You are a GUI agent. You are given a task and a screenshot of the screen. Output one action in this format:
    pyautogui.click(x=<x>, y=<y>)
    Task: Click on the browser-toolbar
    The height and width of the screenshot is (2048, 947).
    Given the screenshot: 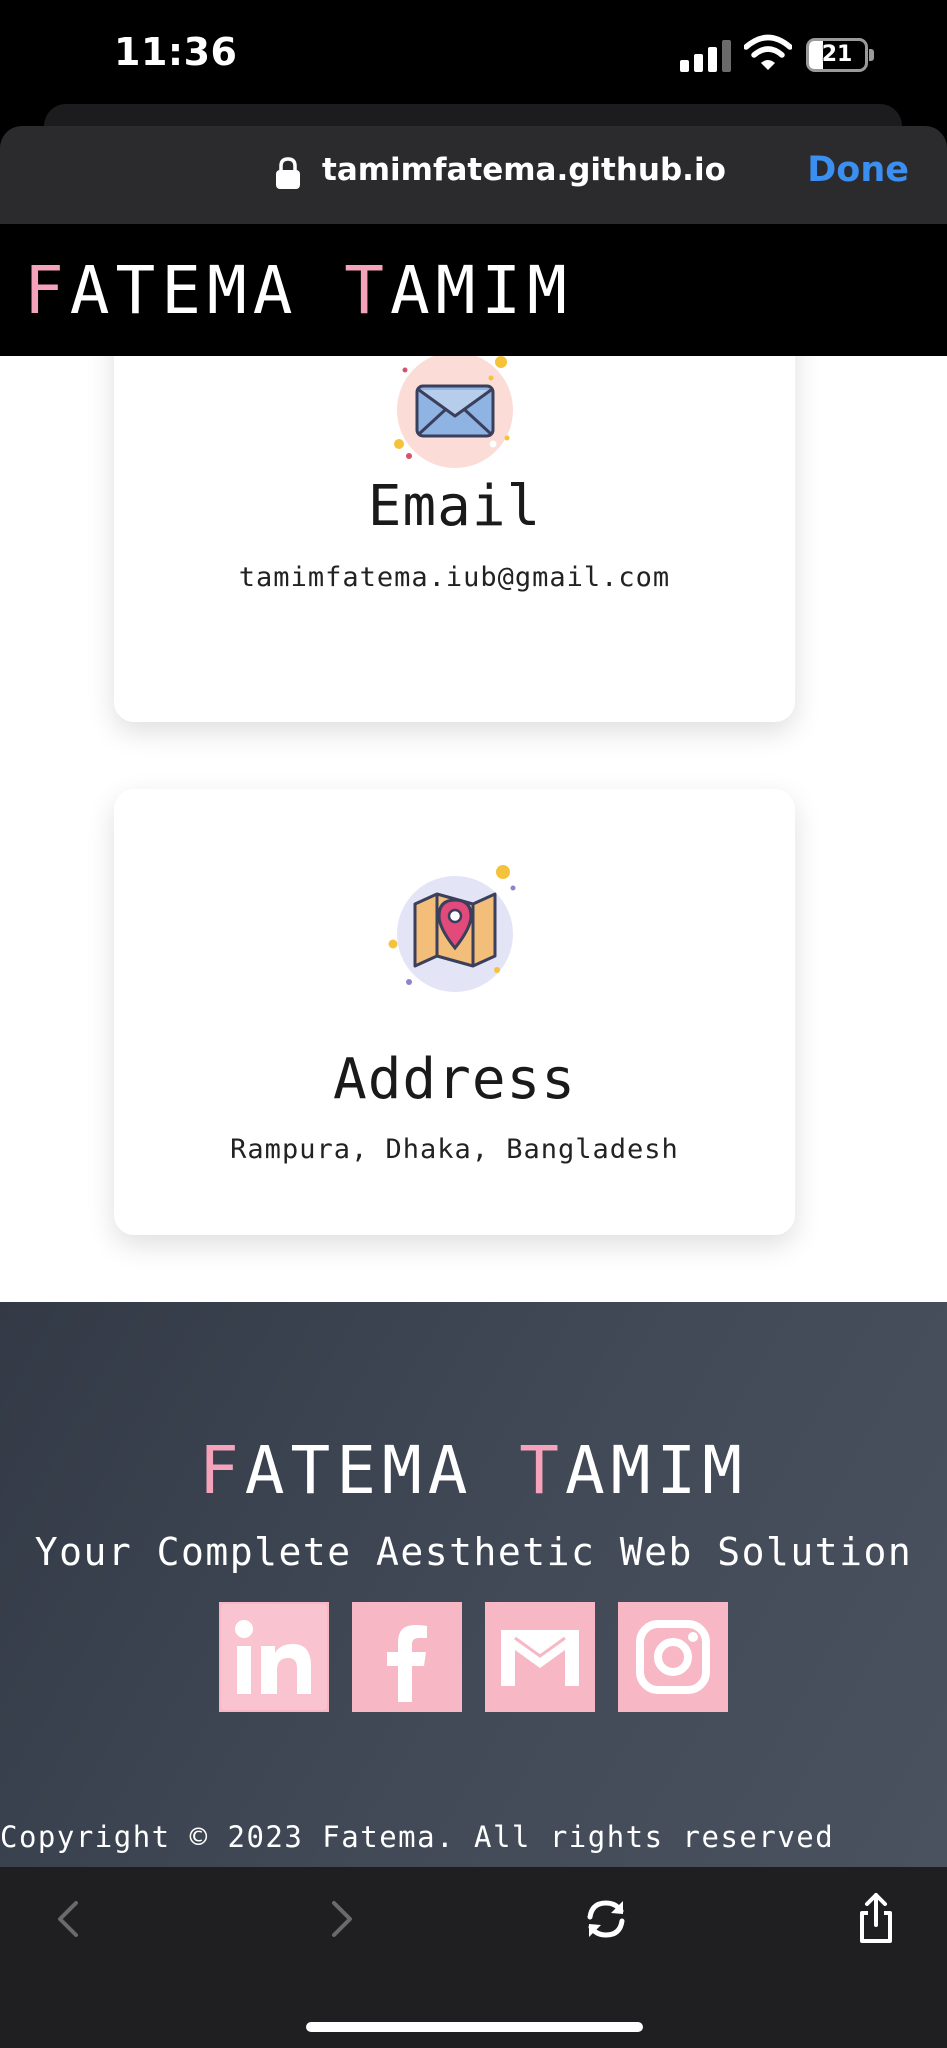 What is the action you would take?
    pyautogui.click(x=473, y=1957)
    